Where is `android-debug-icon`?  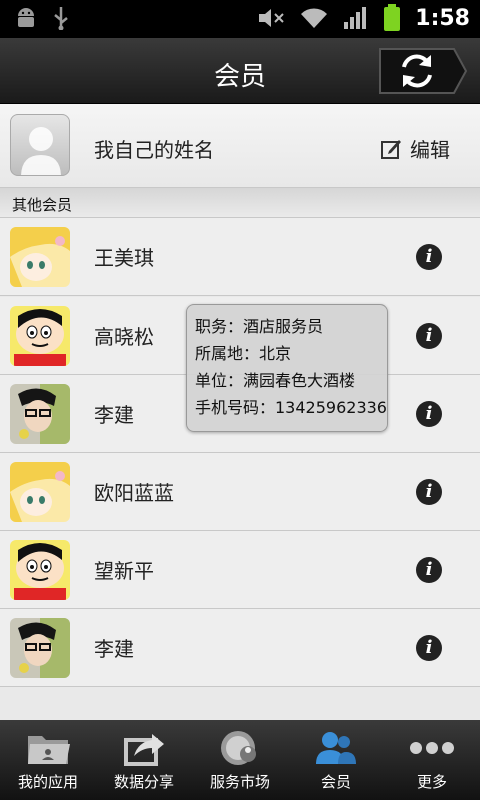
android-debug-icon is located at coordinates (26, 17).